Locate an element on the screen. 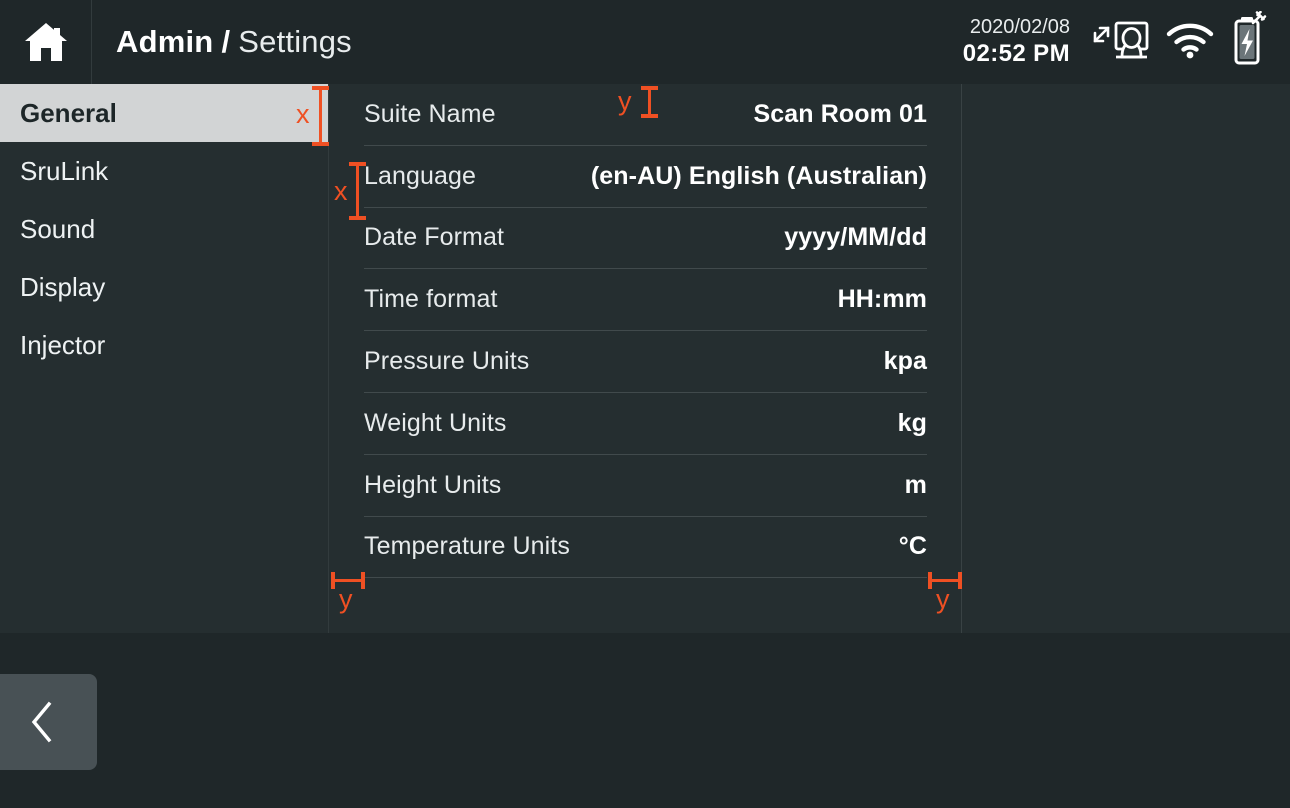  setting-row-height-units: Height Units m is located at coordinates (645, 486).